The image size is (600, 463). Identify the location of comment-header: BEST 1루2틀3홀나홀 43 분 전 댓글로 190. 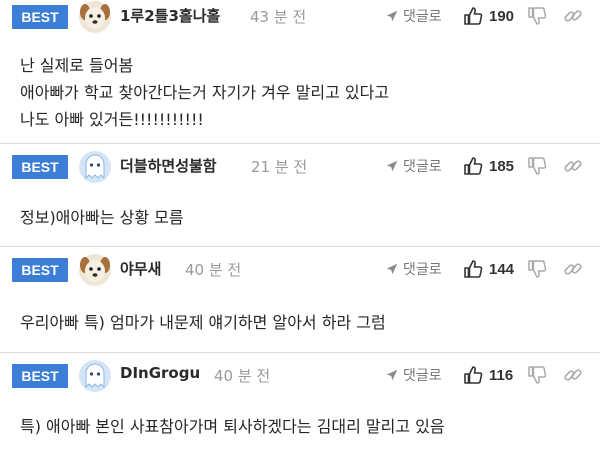
(300, 19).